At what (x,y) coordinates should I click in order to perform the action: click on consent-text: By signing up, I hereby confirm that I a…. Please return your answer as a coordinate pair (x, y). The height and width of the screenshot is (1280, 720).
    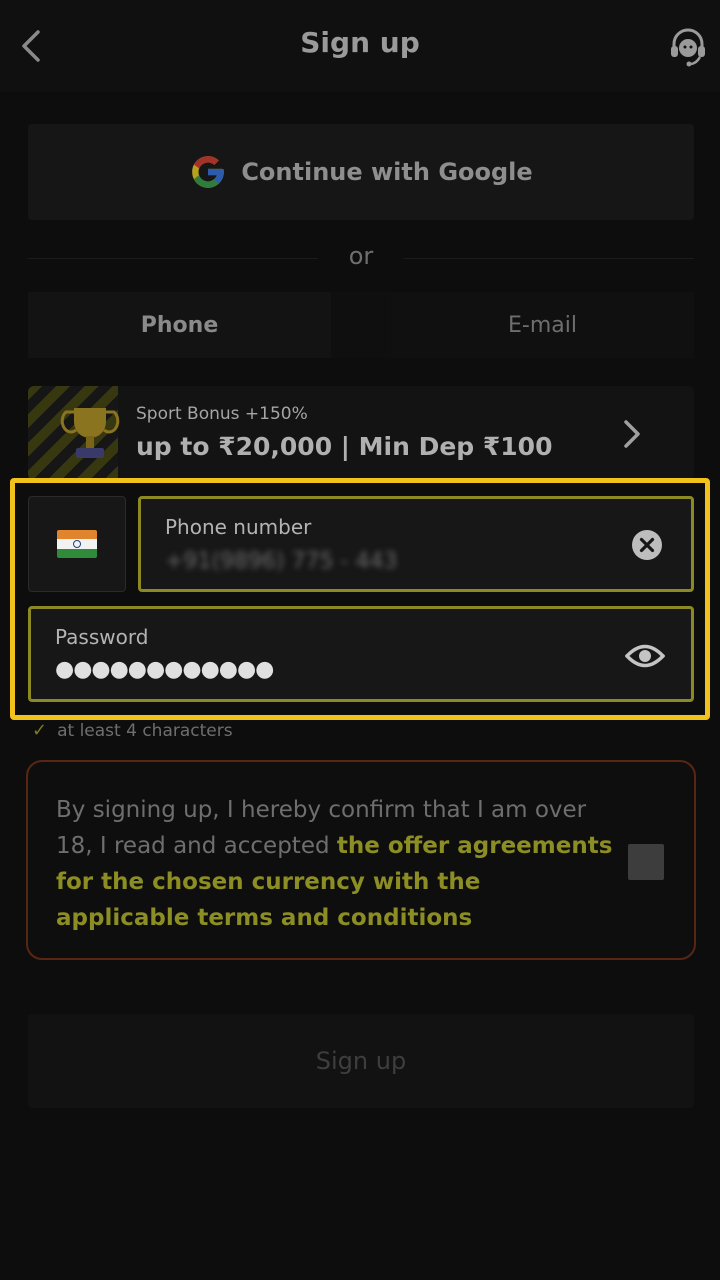
    Looking at the image, I should click on (336, 864).